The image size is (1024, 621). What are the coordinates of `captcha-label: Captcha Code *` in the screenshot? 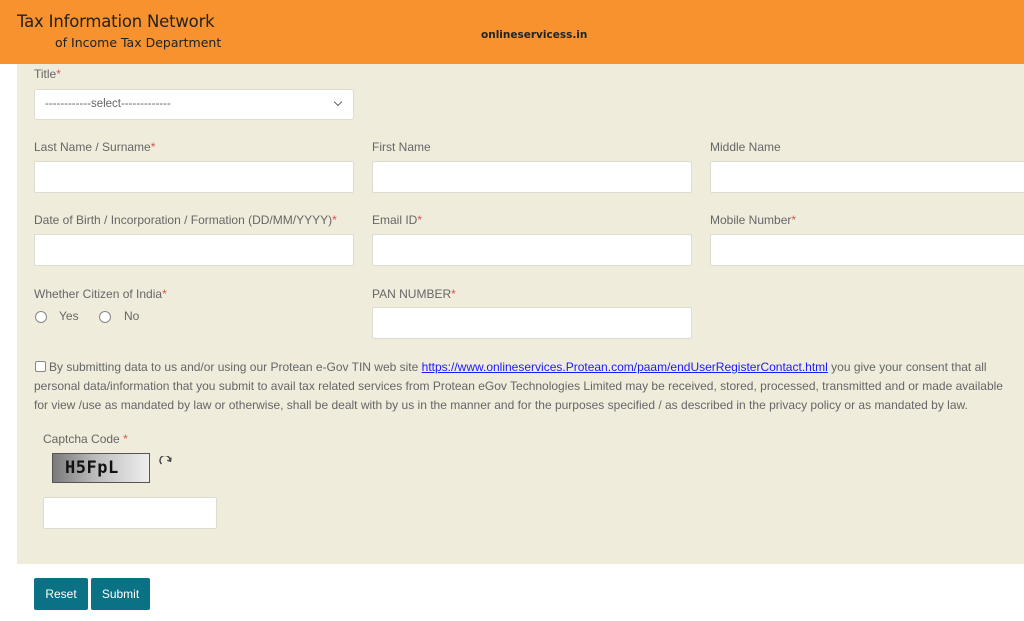 It's located at (85, 439).